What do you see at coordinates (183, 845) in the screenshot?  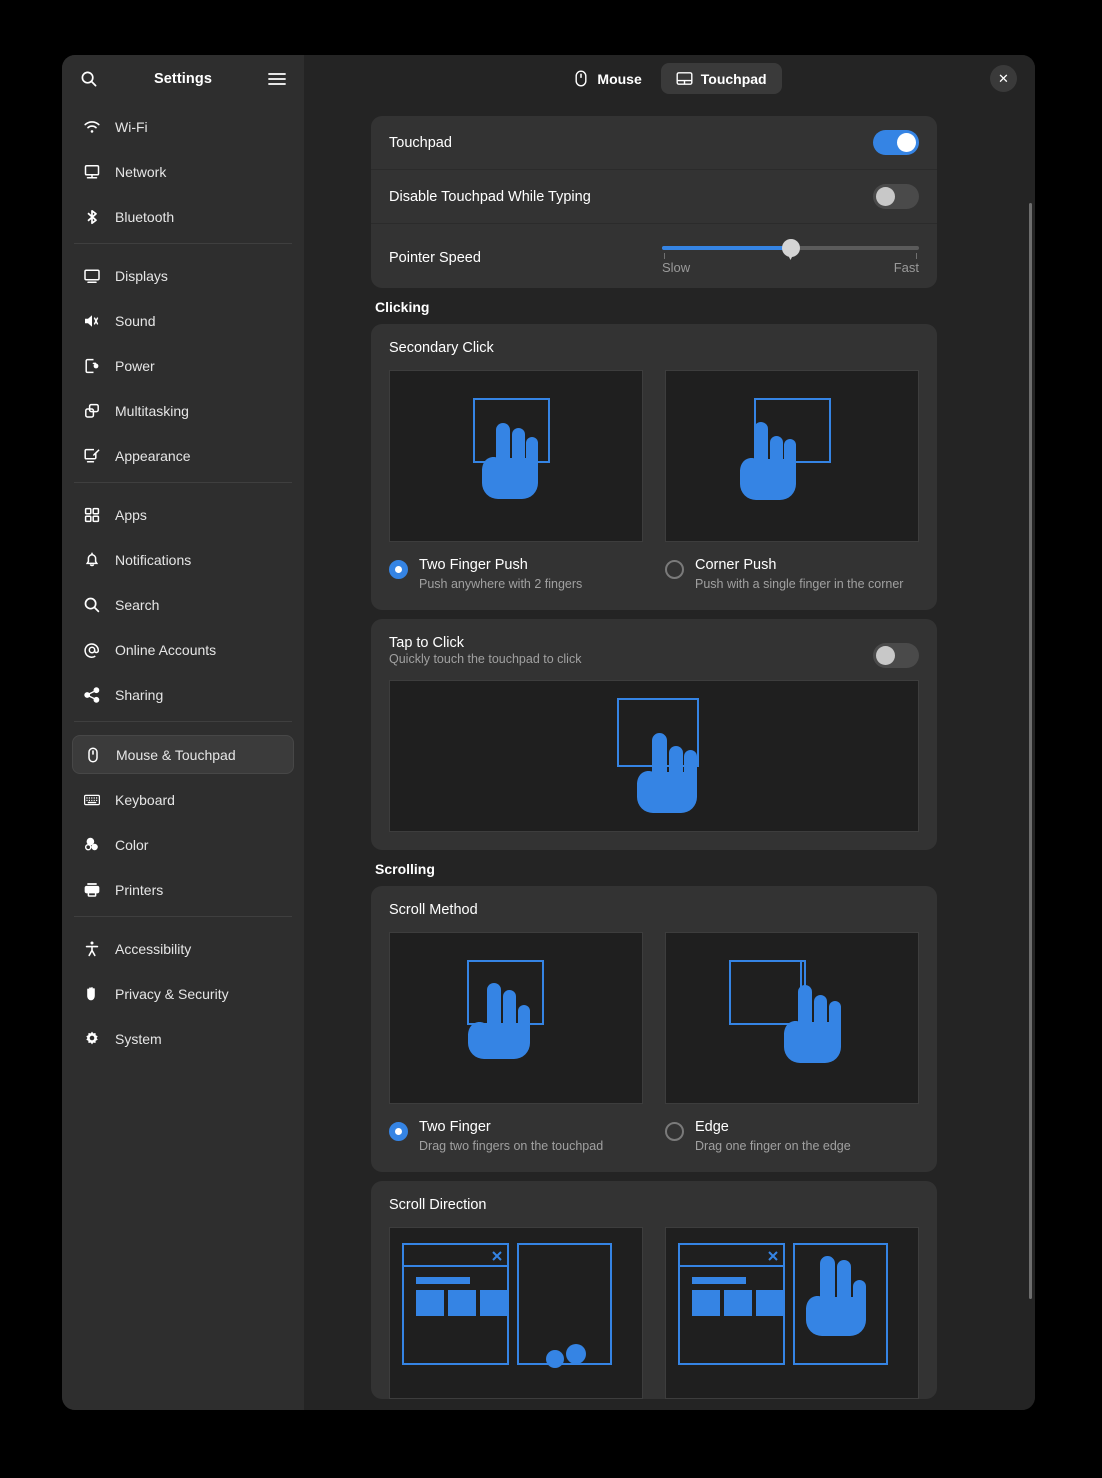 I see `sidebar-item-color: Color` at bounding box center [183, 845].